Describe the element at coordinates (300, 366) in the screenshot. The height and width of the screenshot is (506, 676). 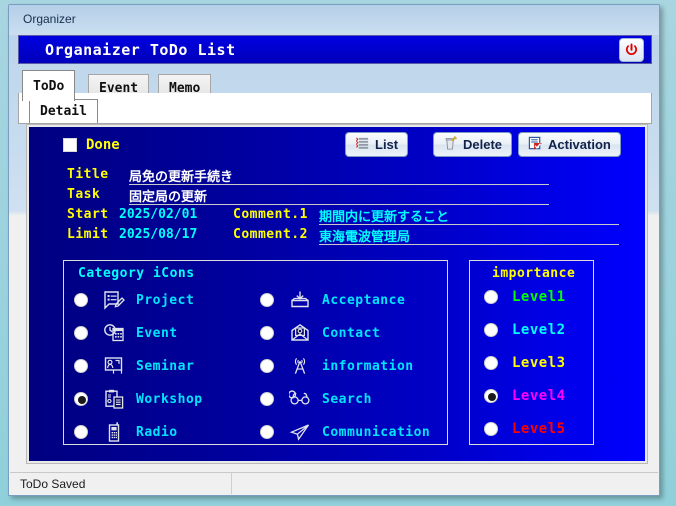
I see `antenna-icon` at that location.